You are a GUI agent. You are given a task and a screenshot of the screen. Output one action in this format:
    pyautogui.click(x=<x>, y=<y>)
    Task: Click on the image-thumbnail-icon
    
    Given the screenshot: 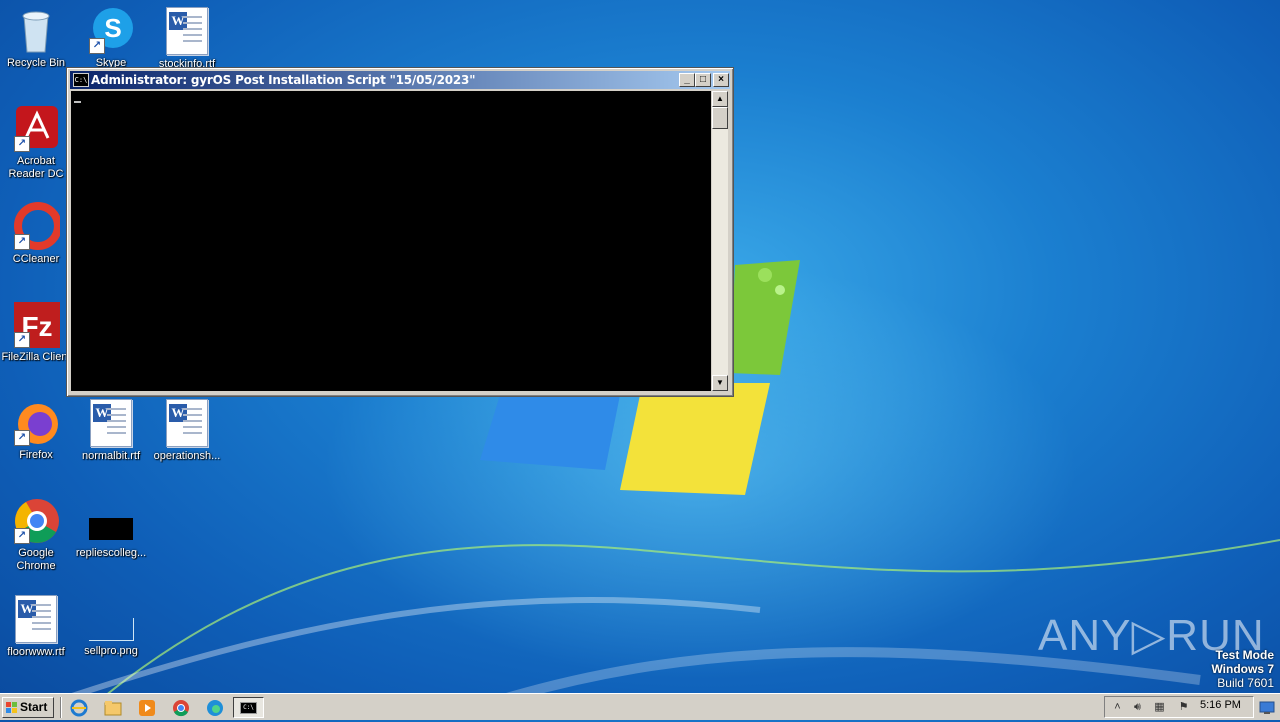 What is the action you would take?
    pyautogui.click(x=111, y=618)
    